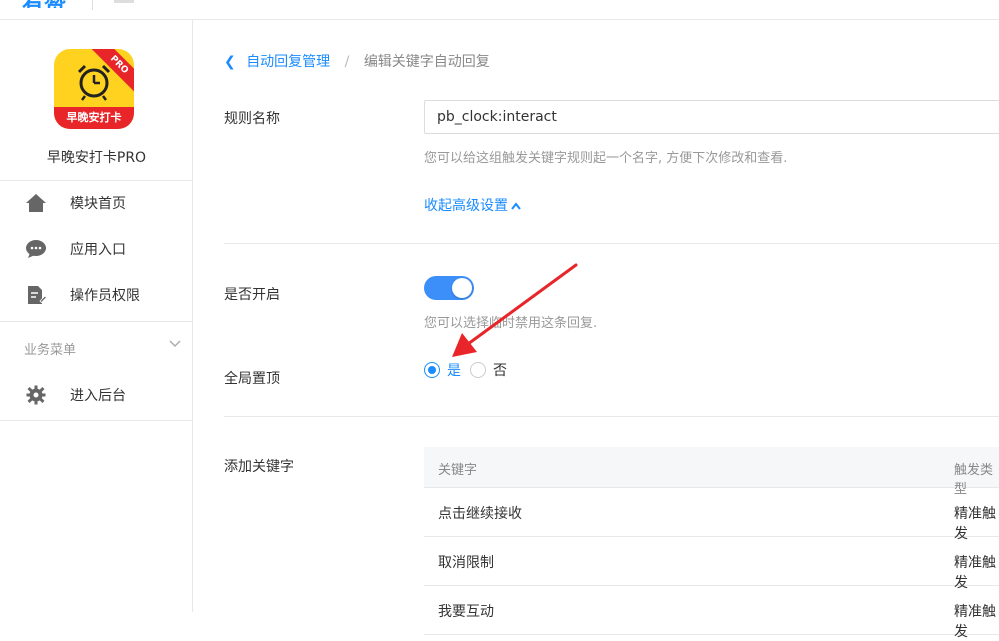  I want to click on document-edit-icon, so click(37, 295).